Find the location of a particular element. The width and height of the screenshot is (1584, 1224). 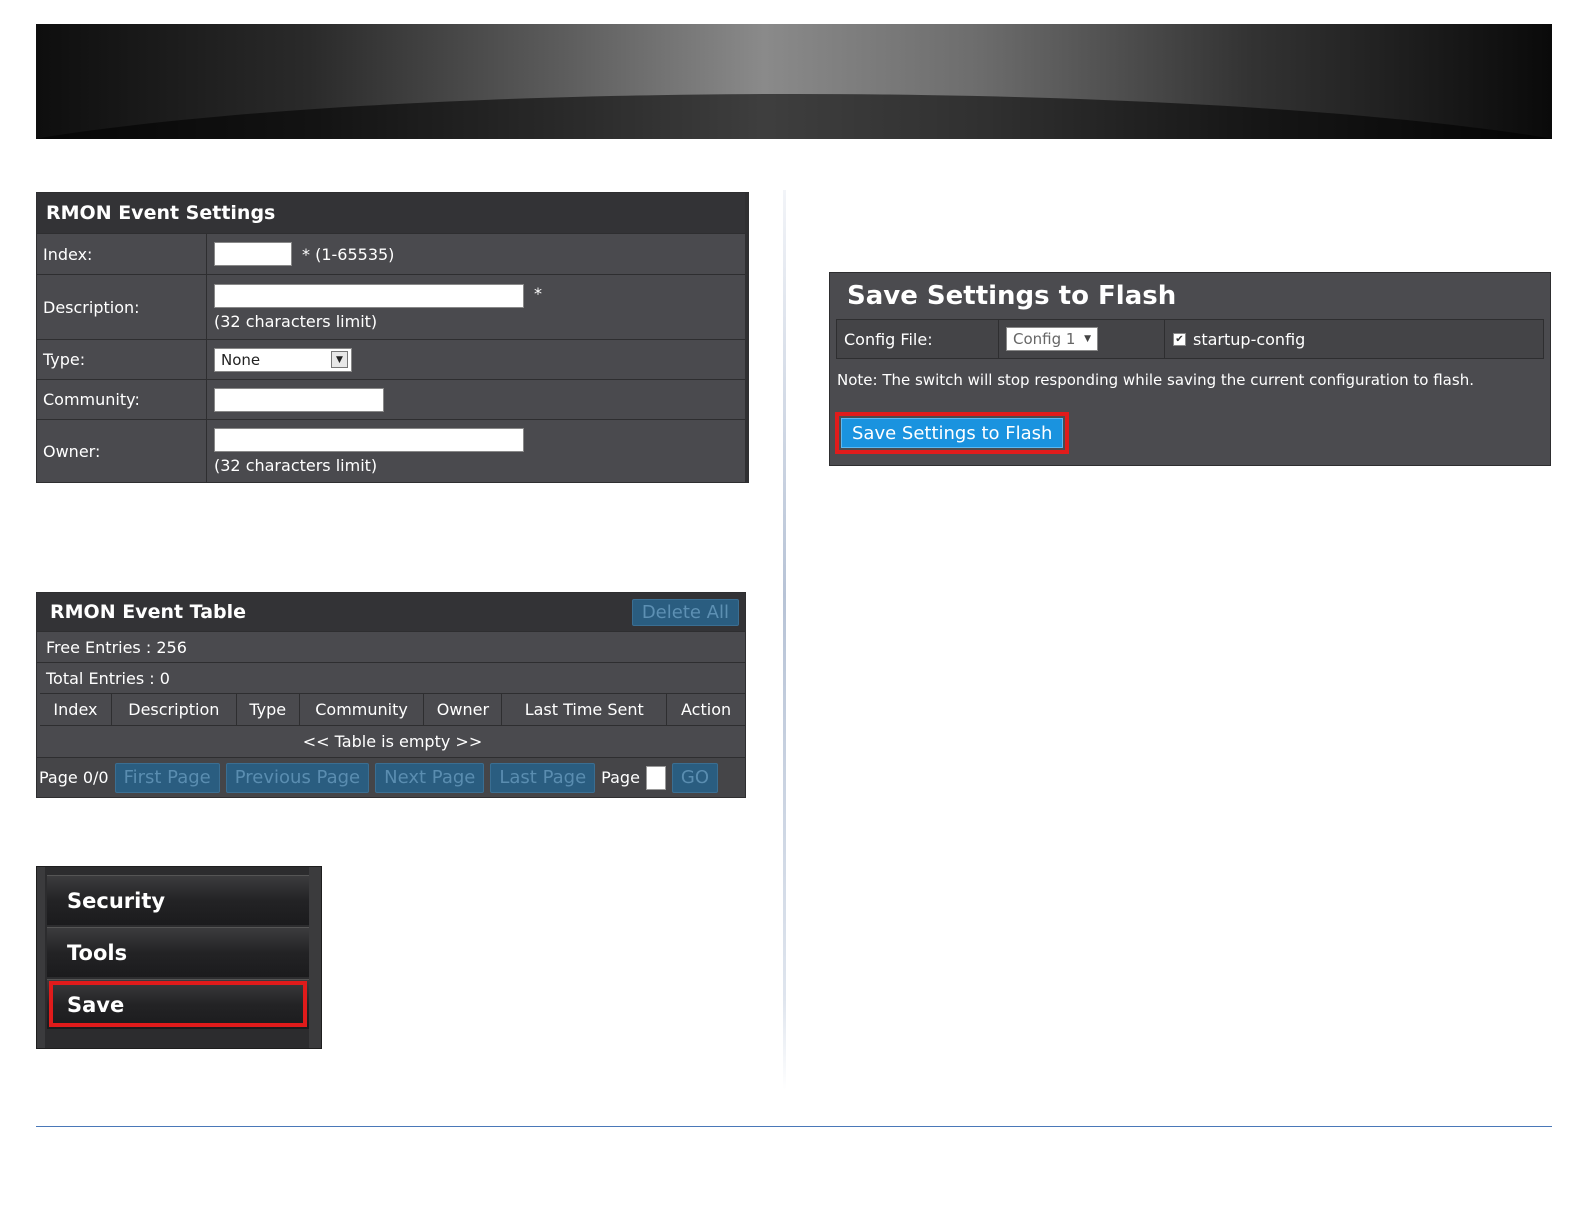

menu-border-right is located at coordinates (315, 957).